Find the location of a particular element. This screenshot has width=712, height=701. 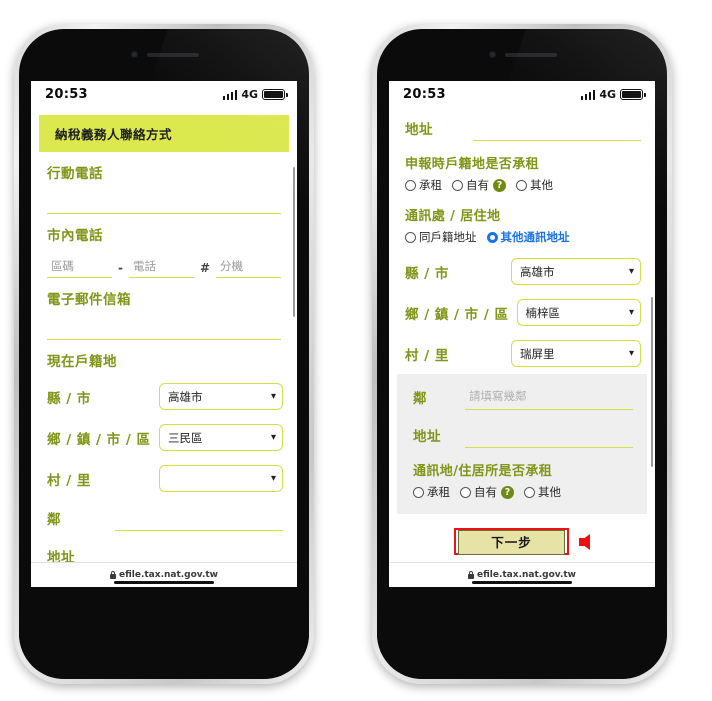

label-household-address: 現在戶籍地 is located at coordinates (82, 362).